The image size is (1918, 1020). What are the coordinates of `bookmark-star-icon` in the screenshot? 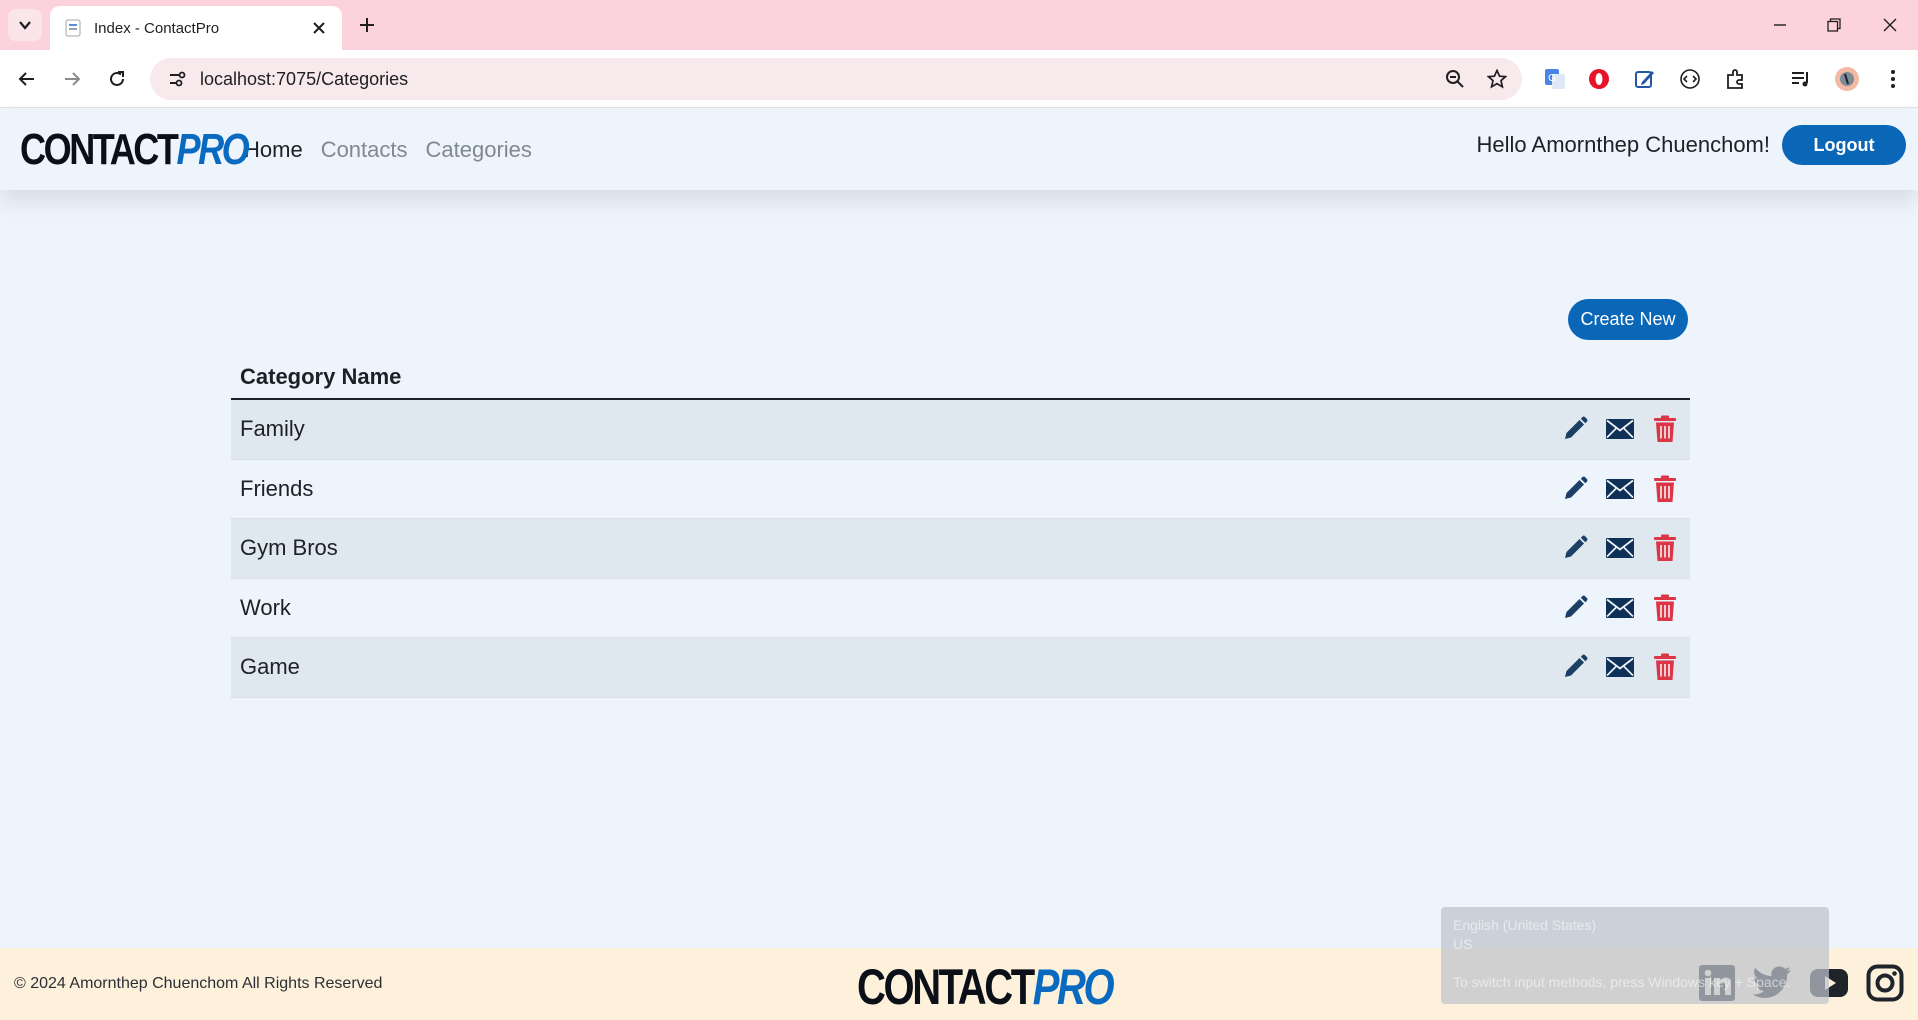 It's located at (1497, 79).